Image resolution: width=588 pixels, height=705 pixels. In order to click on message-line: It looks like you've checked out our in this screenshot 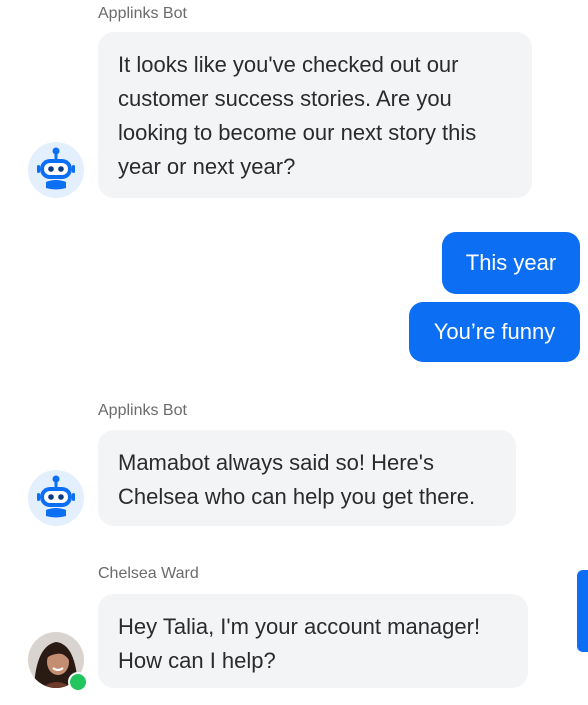, I will do `click(288, 64)`.